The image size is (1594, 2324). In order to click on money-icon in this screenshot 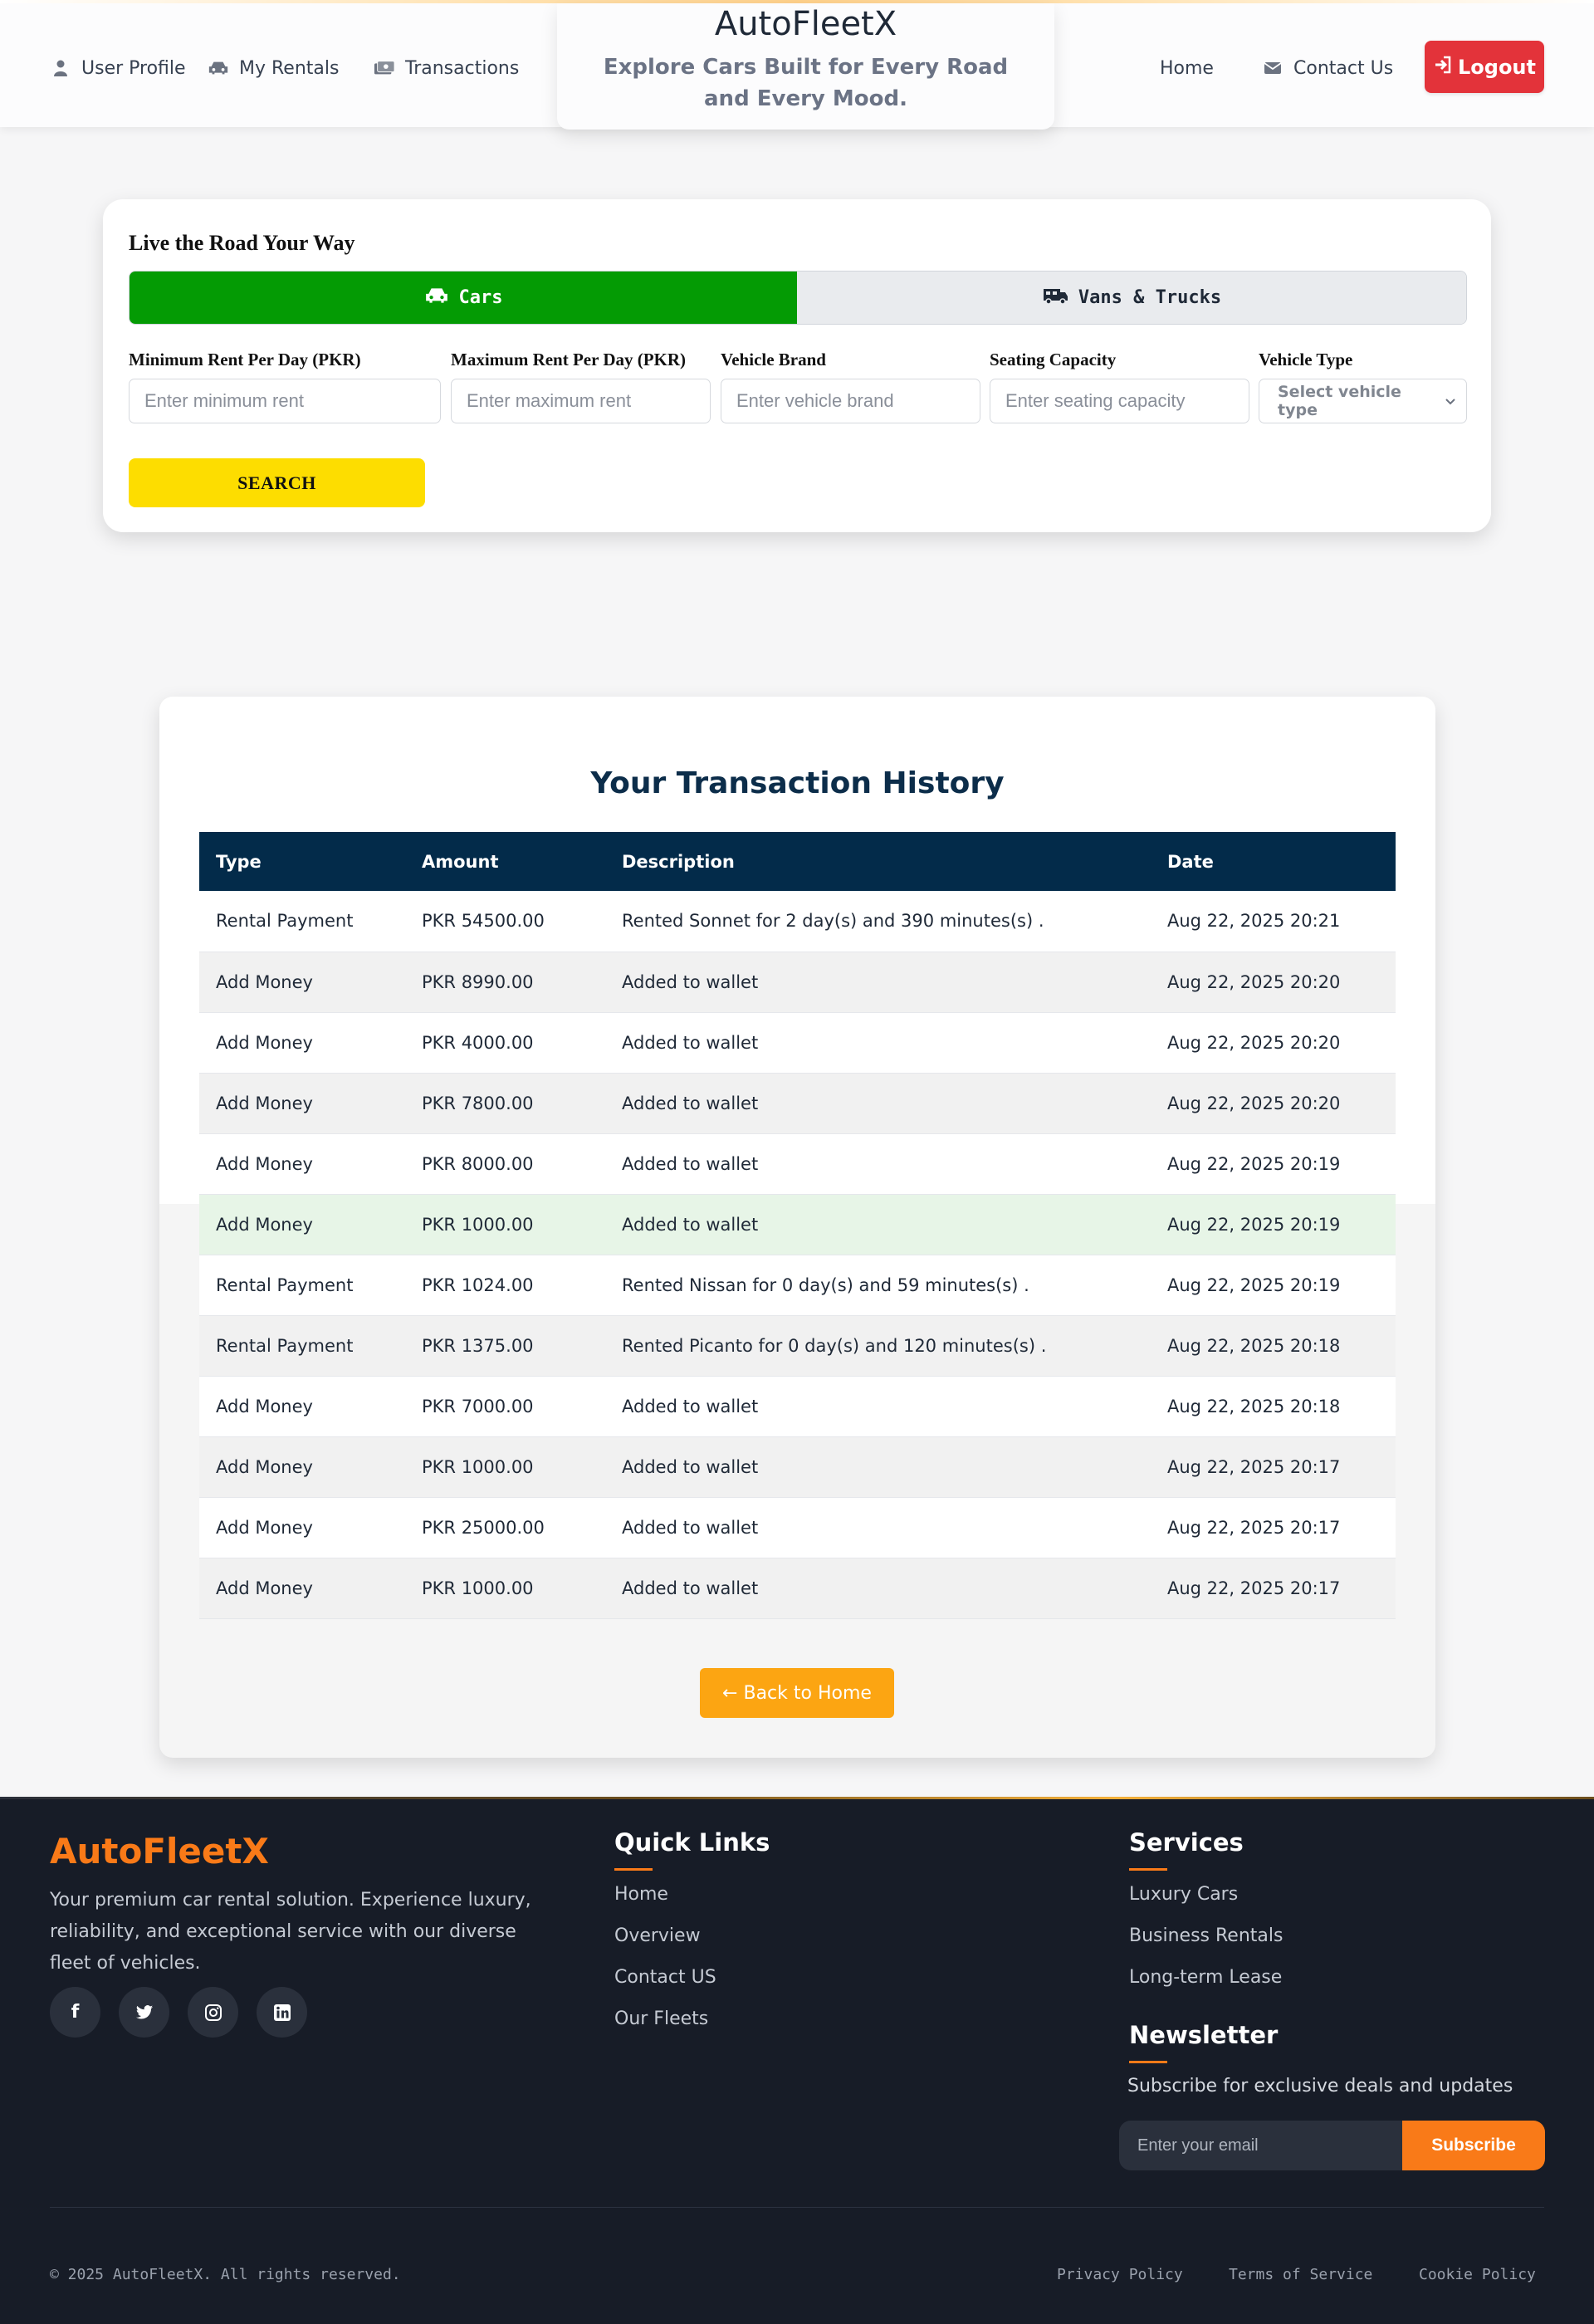, I will do `click(384, 68)`.